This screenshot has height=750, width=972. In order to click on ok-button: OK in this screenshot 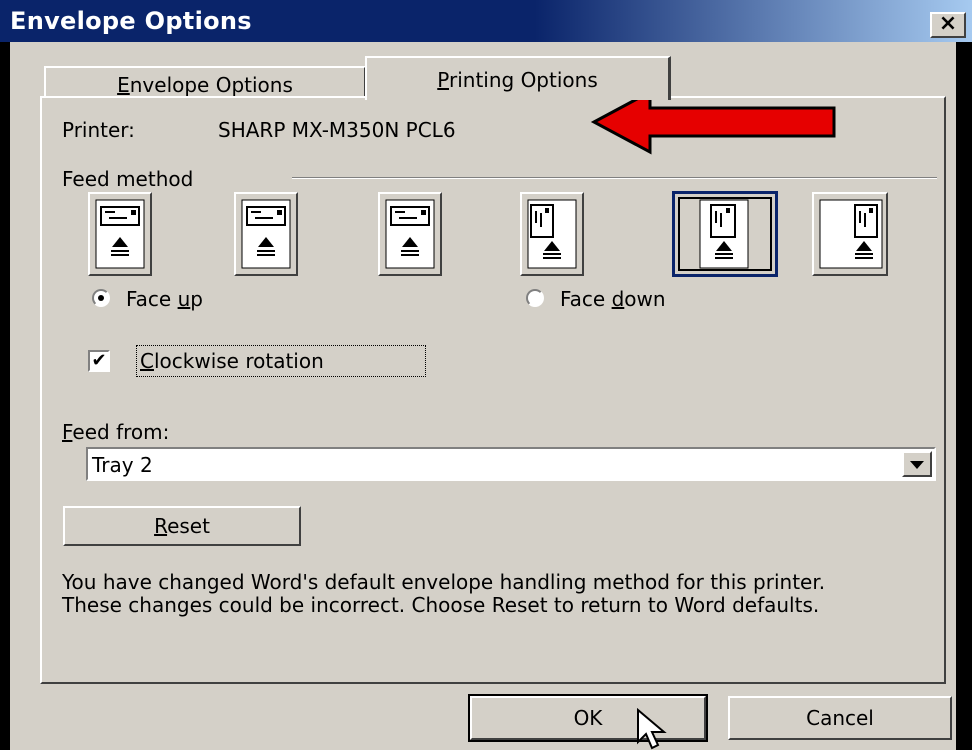, I will do `click(588, 718)`.